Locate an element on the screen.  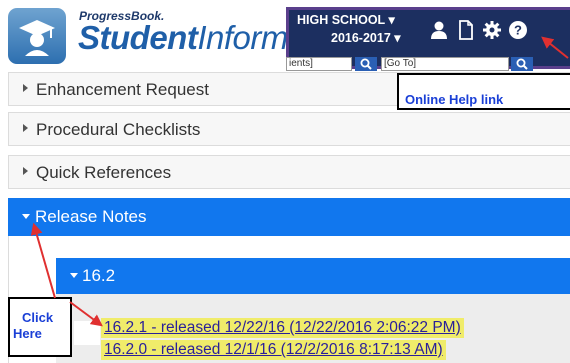
click-here-line1: Click is located at coordinates (38, 317).